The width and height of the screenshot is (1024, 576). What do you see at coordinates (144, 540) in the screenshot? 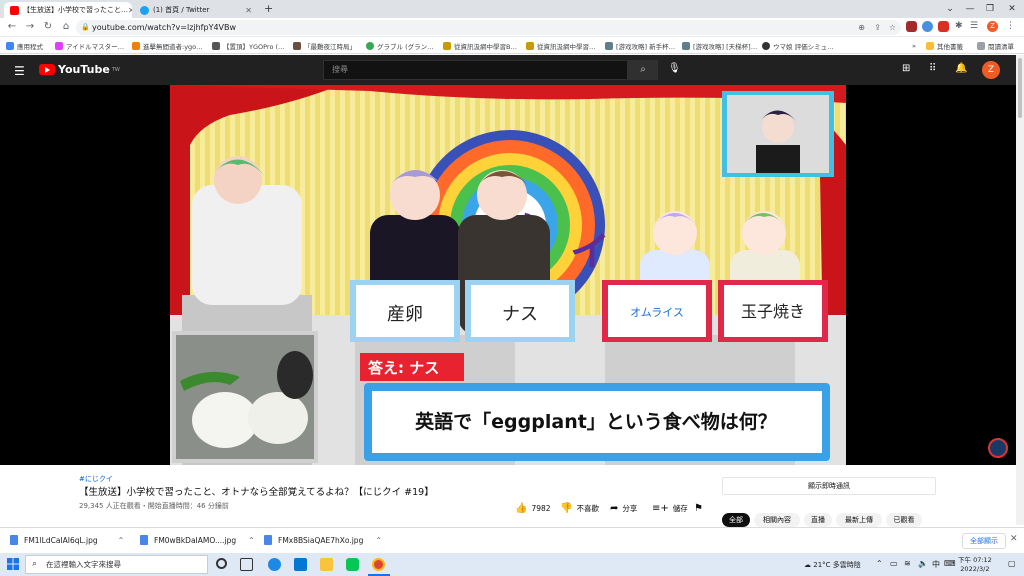
I see `image-file-icon` at bounding box center [144, 540].